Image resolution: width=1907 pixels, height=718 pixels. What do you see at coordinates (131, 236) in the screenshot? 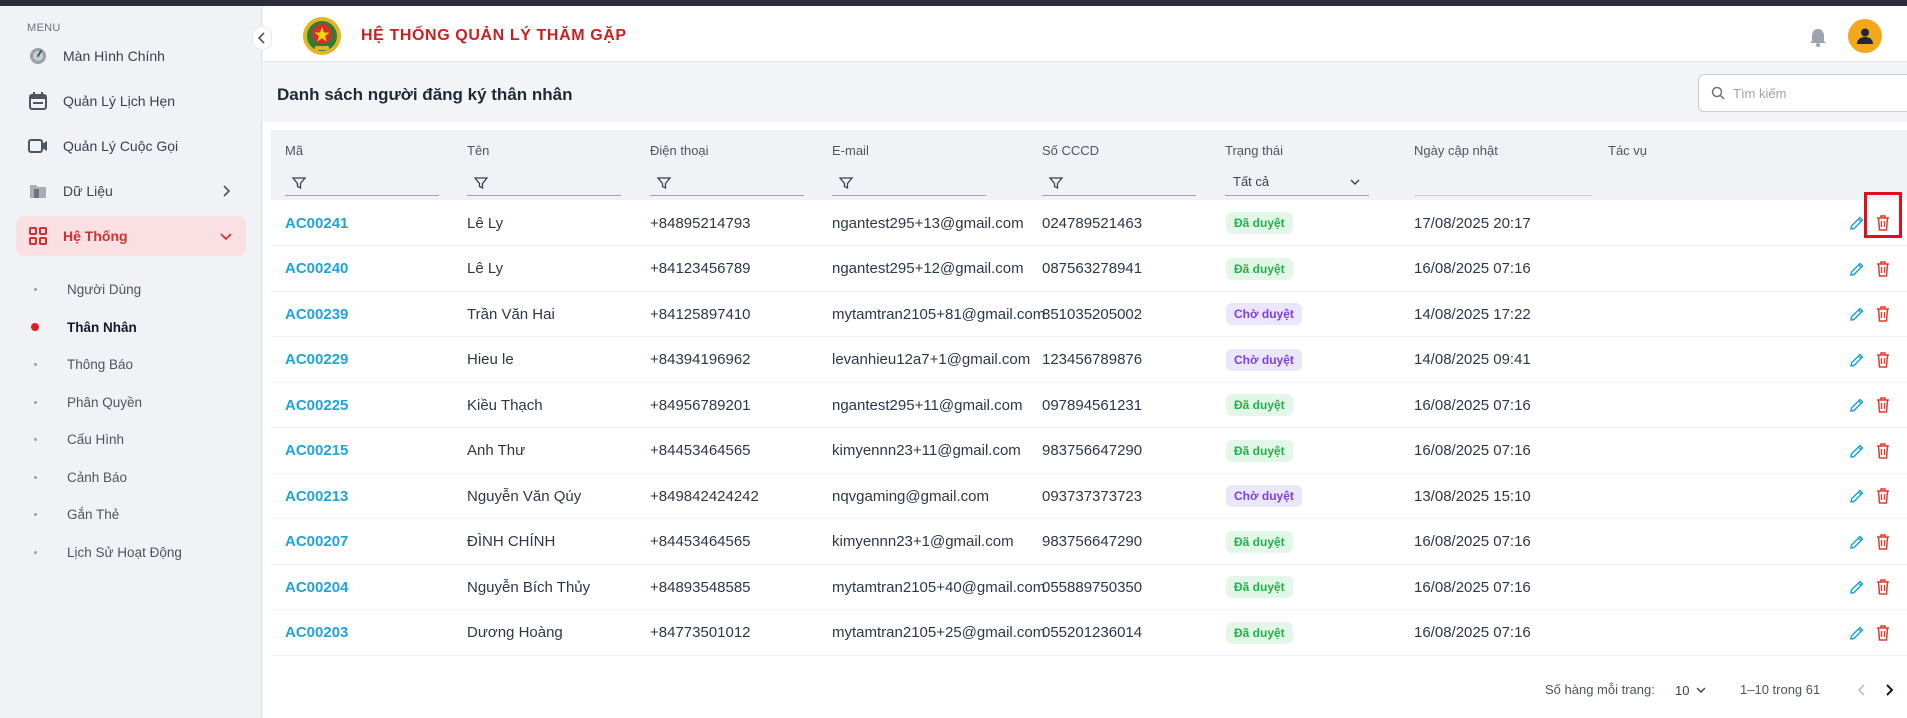
I see `sidebar-item-system: Hệ Thống` at bounding box center [131, 236].